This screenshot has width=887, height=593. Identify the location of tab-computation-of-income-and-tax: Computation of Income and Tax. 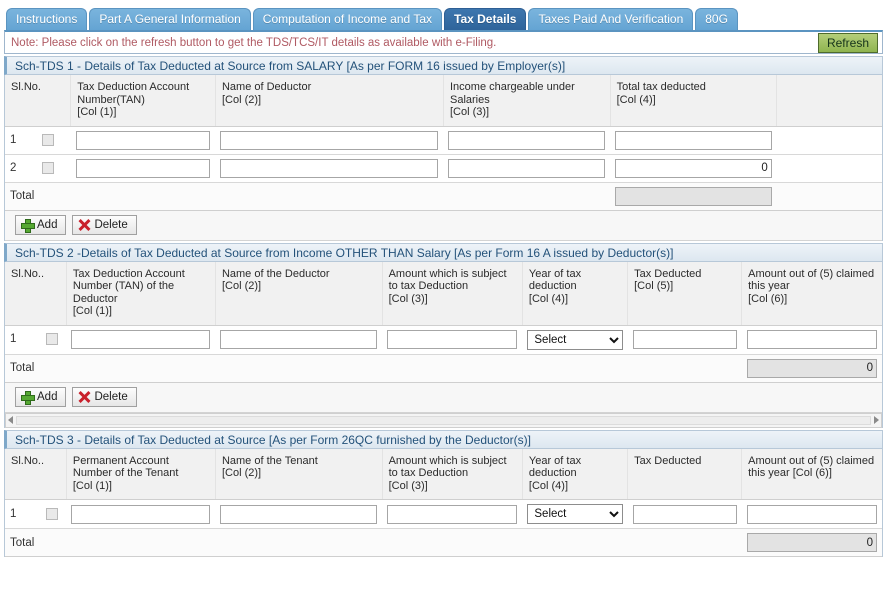
(347, 19).